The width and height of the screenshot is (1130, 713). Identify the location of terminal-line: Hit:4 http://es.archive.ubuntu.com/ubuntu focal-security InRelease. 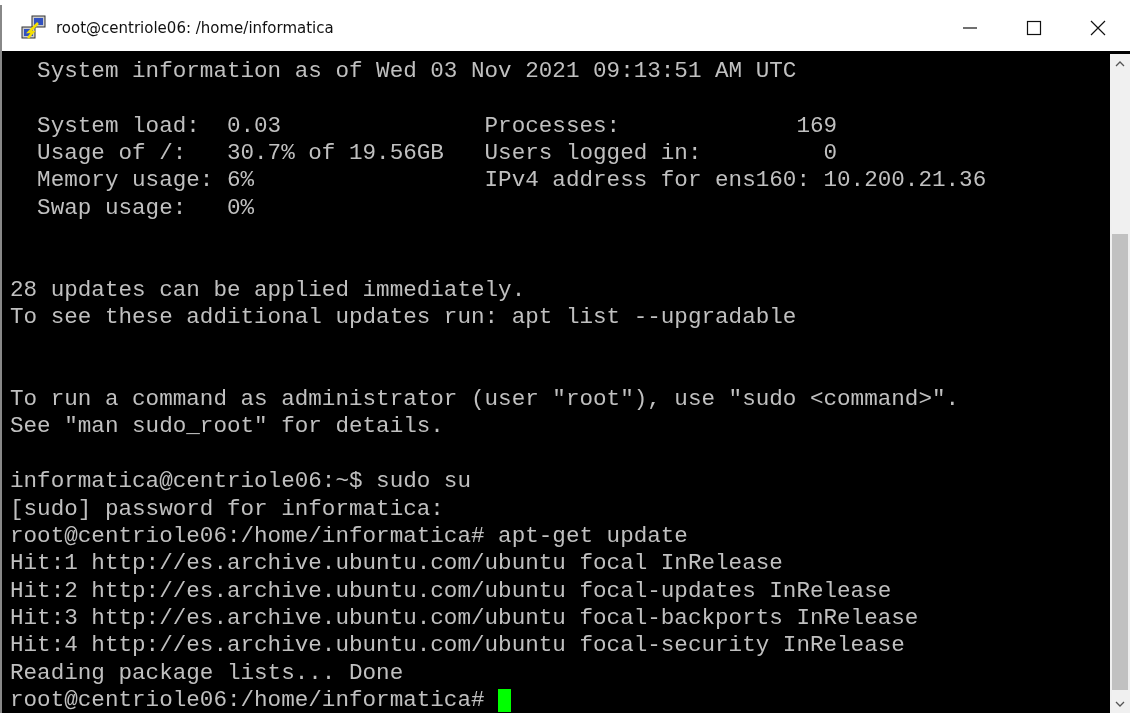
(457, 646).